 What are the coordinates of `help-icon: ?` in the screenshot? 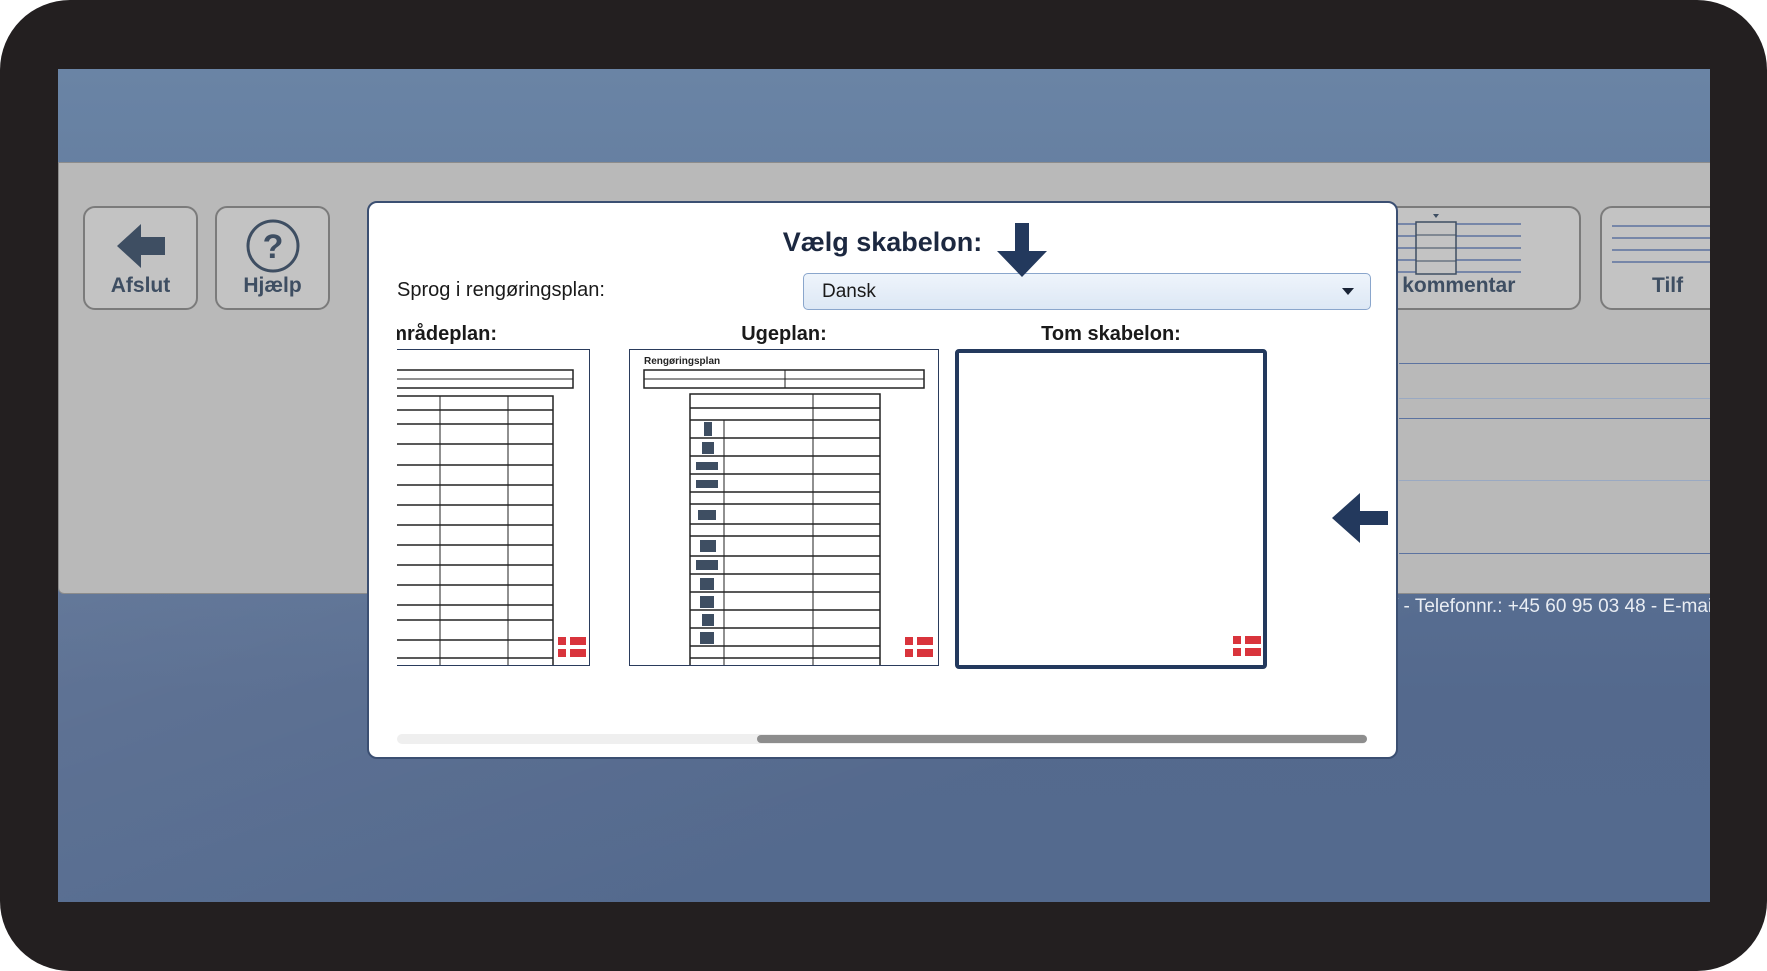 It's located at (272, 246).